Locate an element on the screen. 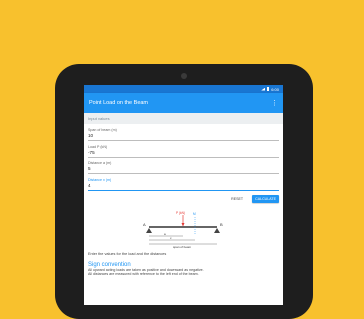 The height and width of the screenshot is (319, 364). span-field: Span of beam (m) 10 is located at coordinates (183, 134).